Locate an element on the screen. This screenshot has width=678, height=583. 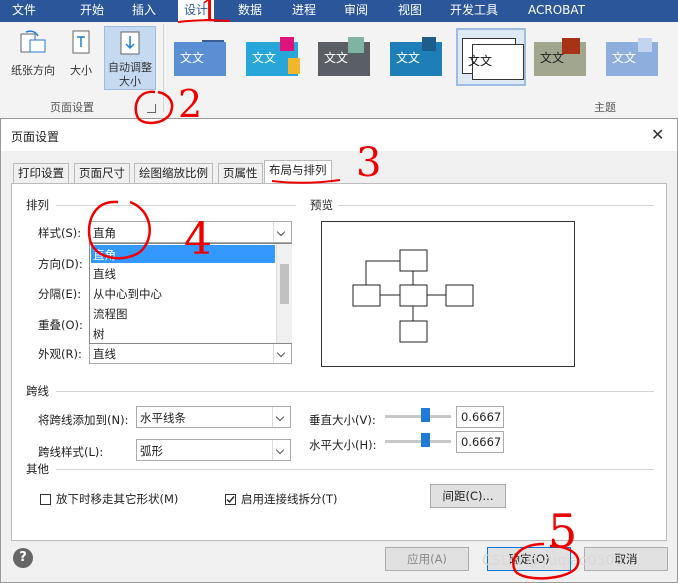
tab-view: 视图 is located at coordinates (410, 11).